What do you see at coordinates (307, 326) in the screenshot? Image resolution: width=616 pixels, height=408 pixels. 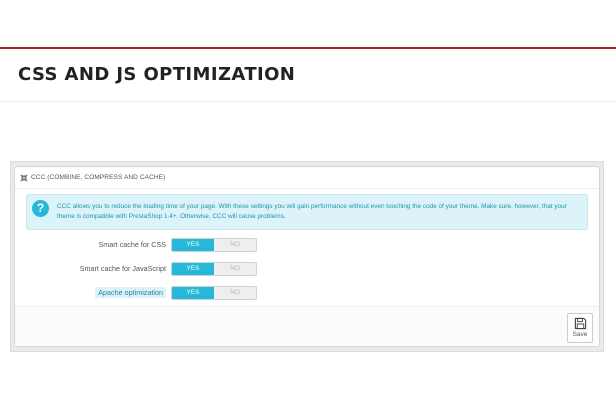 I see `panel-footer: Save` at bounding box center [307, 326].